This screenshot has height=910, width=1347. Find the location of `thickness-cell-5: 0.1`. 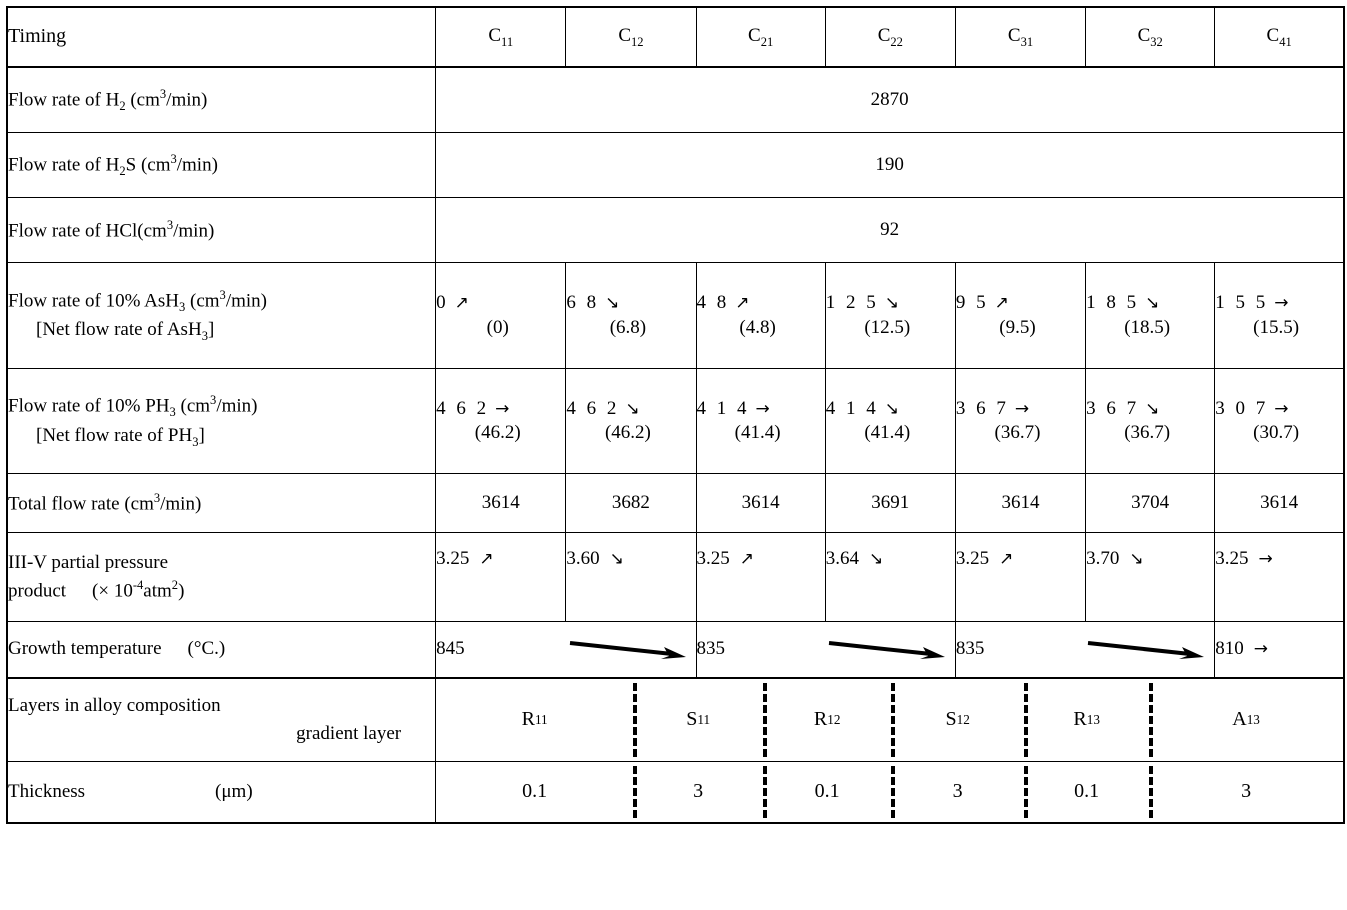

thickness-cell-5: 0.1 is located at coordinates (1087, 791).